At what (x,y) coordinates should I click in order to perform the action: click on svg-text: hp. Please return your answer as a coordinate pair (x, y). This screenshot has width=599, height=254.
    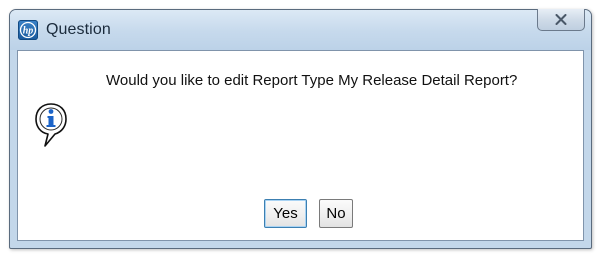
    Looking at the image, I should click on (28, 31).